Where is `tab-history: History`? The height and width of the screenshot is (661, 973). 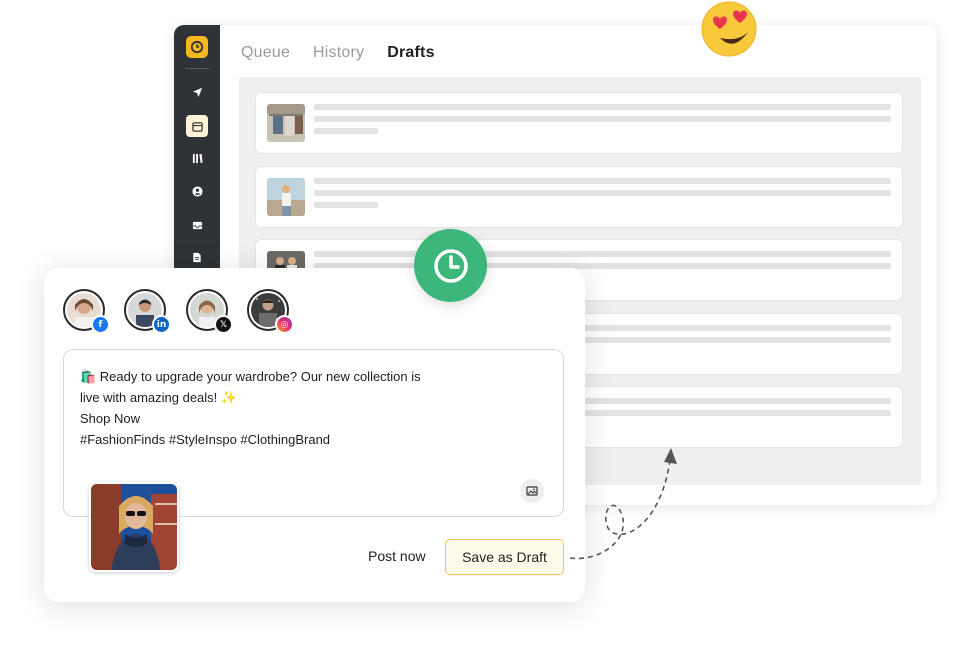
tab-history: History is located at coordinates (338, 53).